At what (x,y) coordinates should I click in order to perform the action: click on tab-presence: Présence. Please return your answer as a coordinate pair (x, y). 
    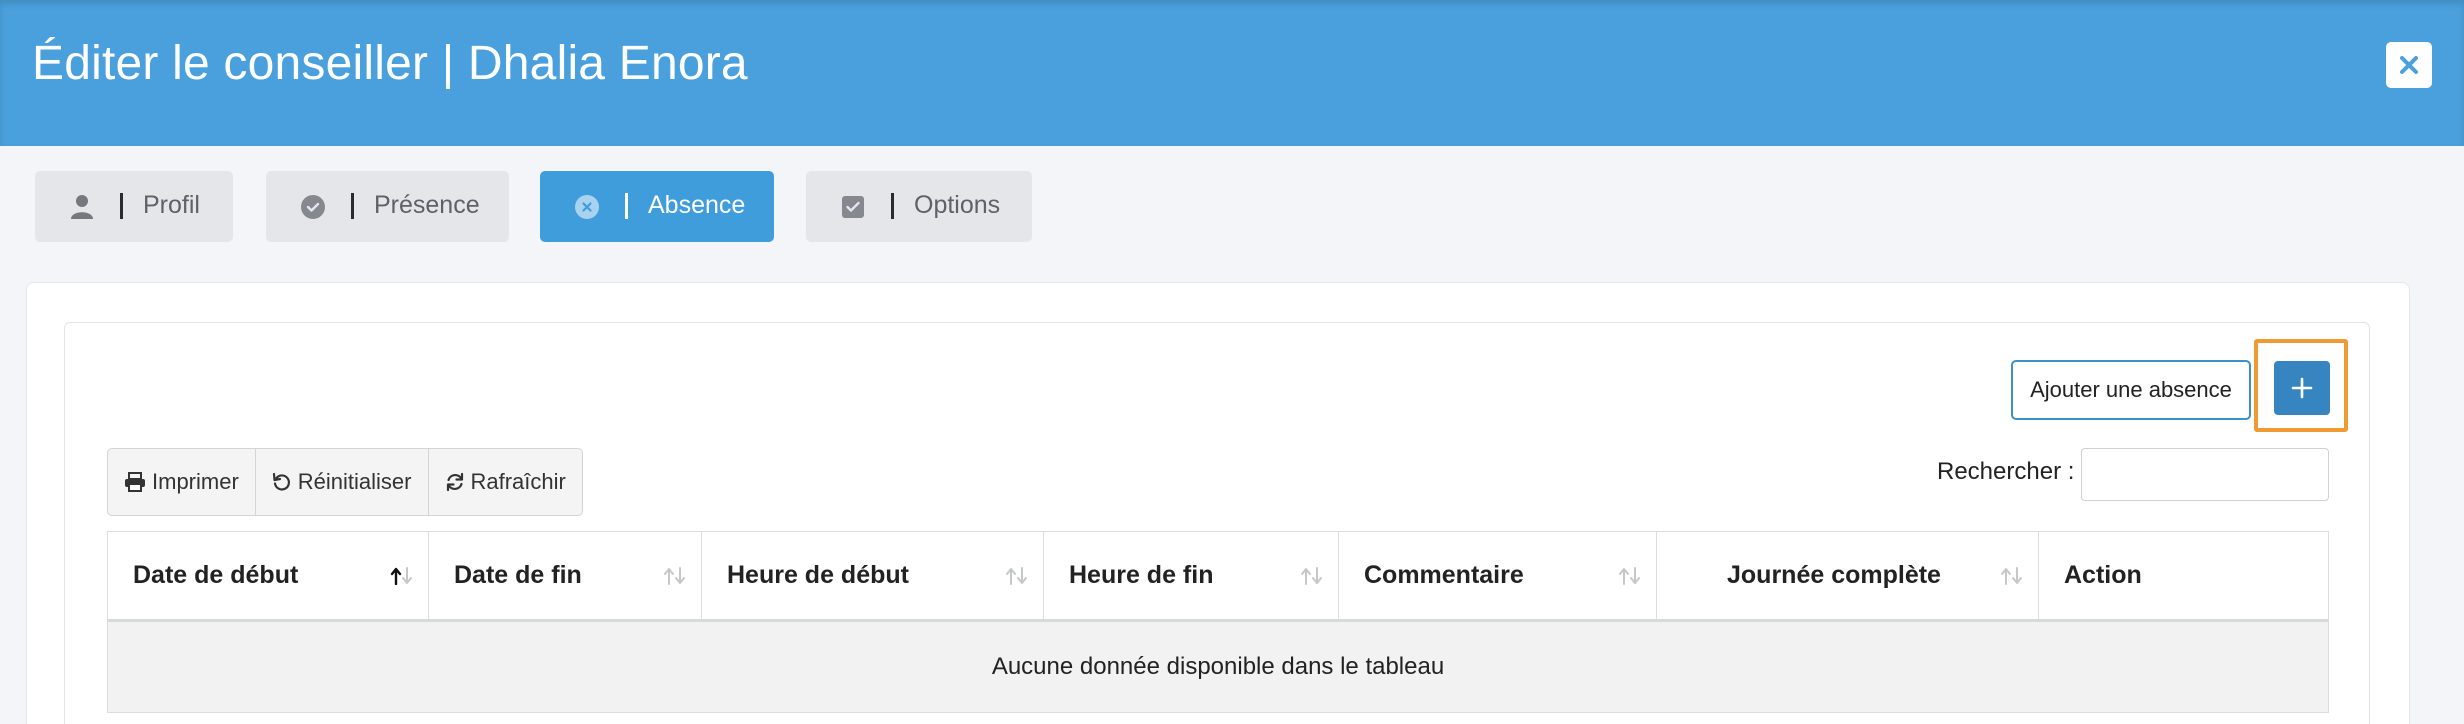
    Looking at the image, I should click on (387, 206).